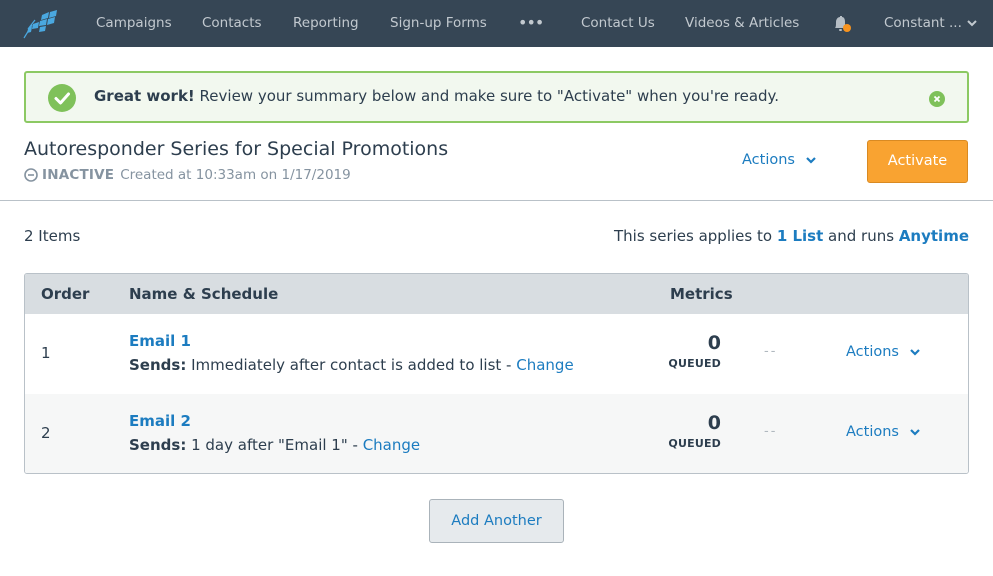  Describe the element at coordinates (496, 521) in the screenshot. I see `add-another-button: Add Another` at that location.